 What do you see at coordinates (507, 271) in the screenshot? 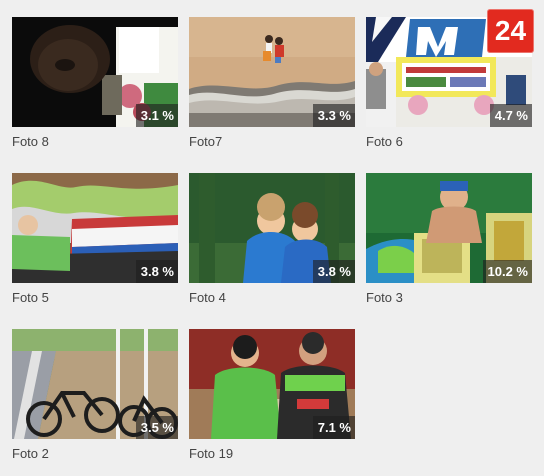
I see `percent-badge: 10.2 %` at bounding box center [507, 271].